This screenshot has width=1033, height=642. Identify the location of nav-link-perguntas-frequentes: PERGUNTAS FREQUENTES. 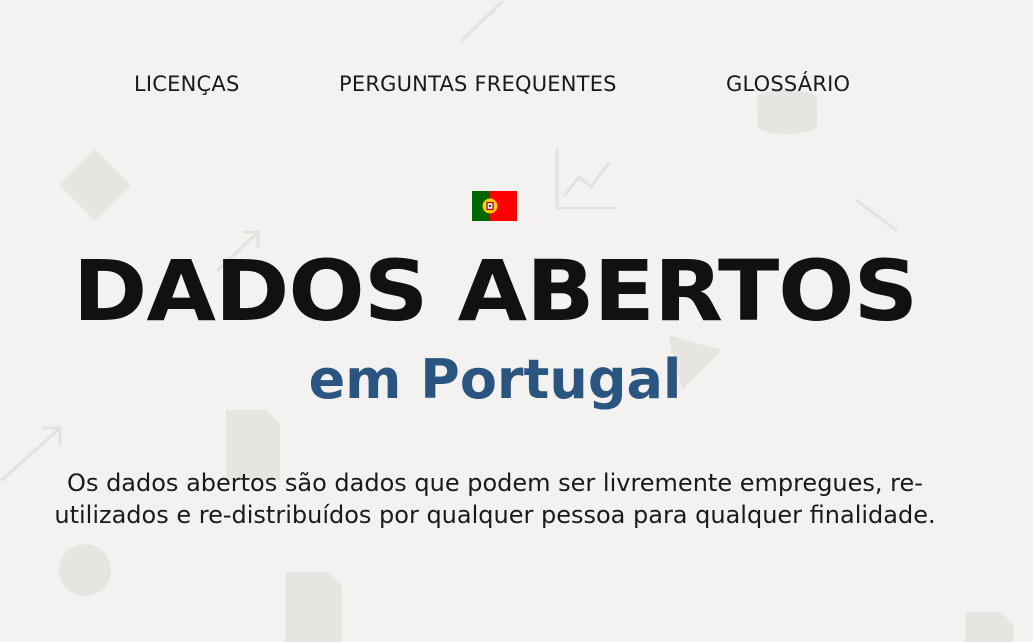
(478, 84).